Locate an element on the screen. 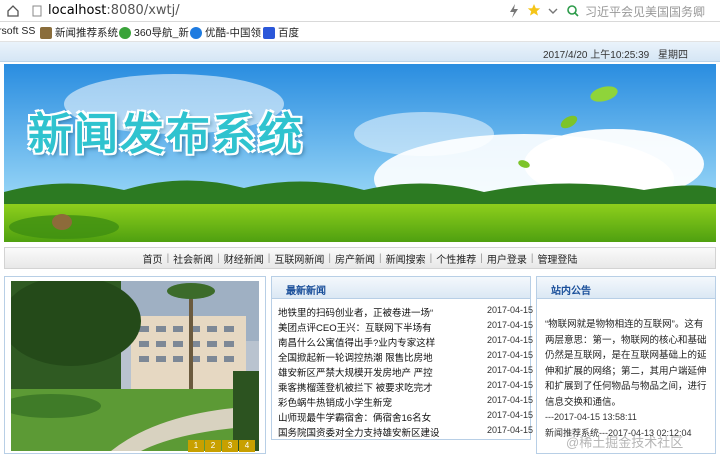 This screenshot has width=720, height=464. banner-title: 新闻发布系统 is located at coordinates (166, 134).